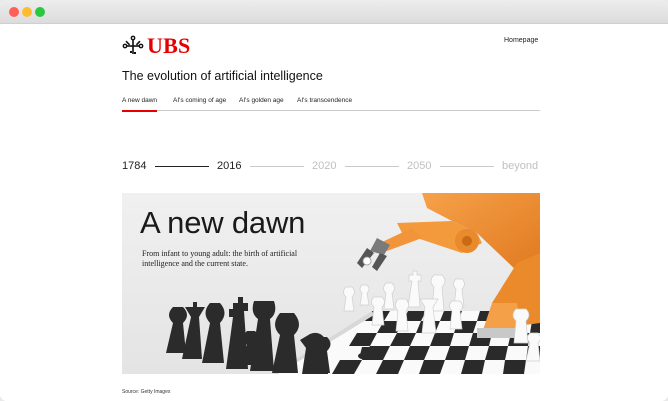 The height and width of the screenshot is (401, 668). Describe the element at coordinates (419, 166) in the screenshot. I see `timeline-year-2050: 2050` at that location.